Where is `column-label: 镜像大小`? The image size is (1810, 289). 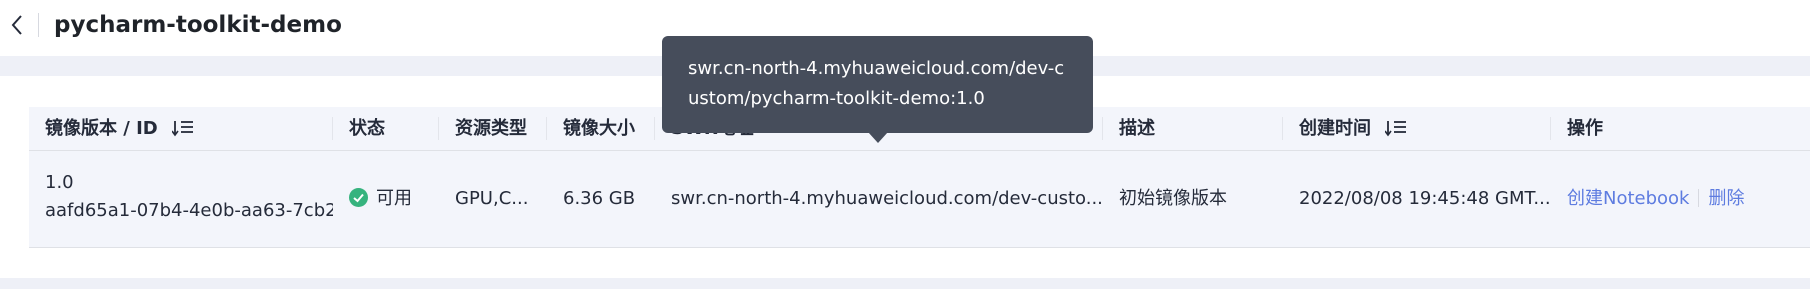
column-label: 镜像大小 is located at coordinates (599, 128).